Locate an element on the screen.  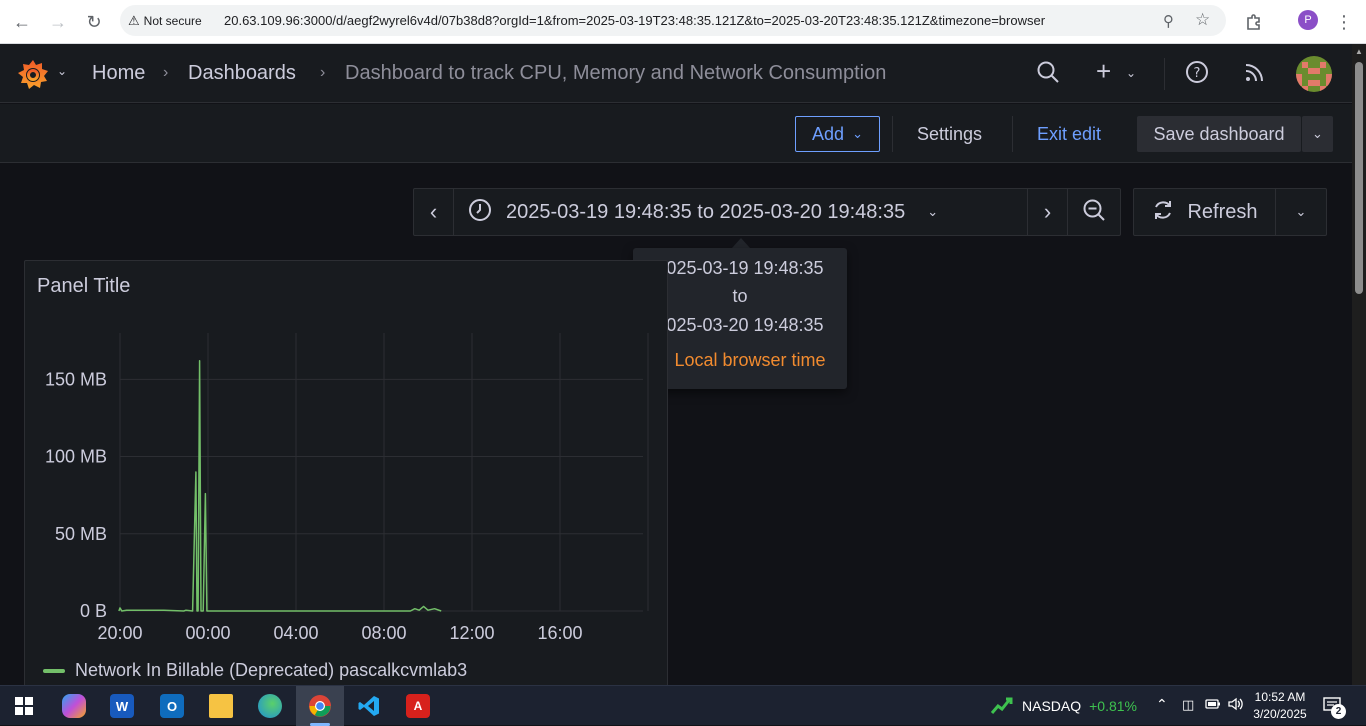
reload-icon: ↻ is located at coordinates (94, 22).